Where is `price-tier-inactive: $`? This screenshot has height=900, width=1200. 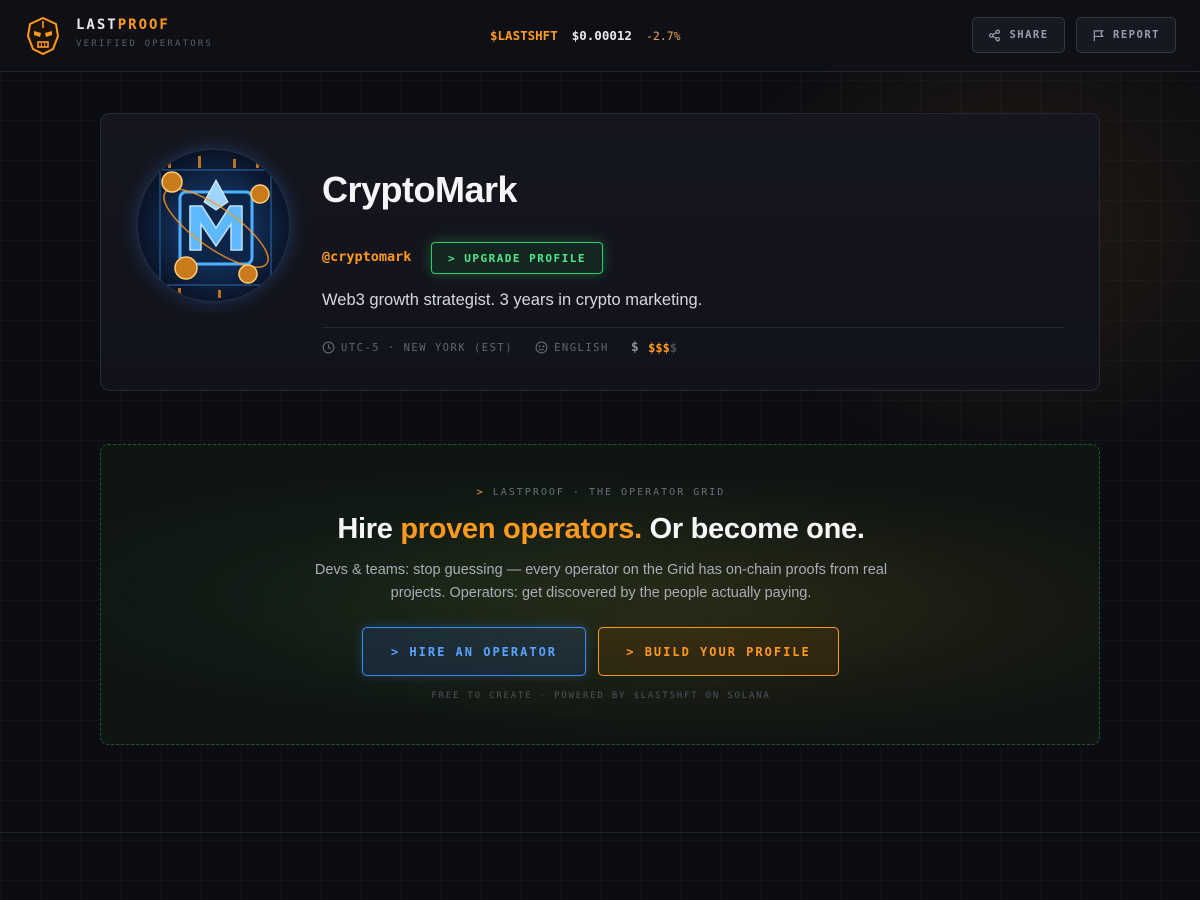
price-tier-inactive: $ is located at coordinates (673, 347).